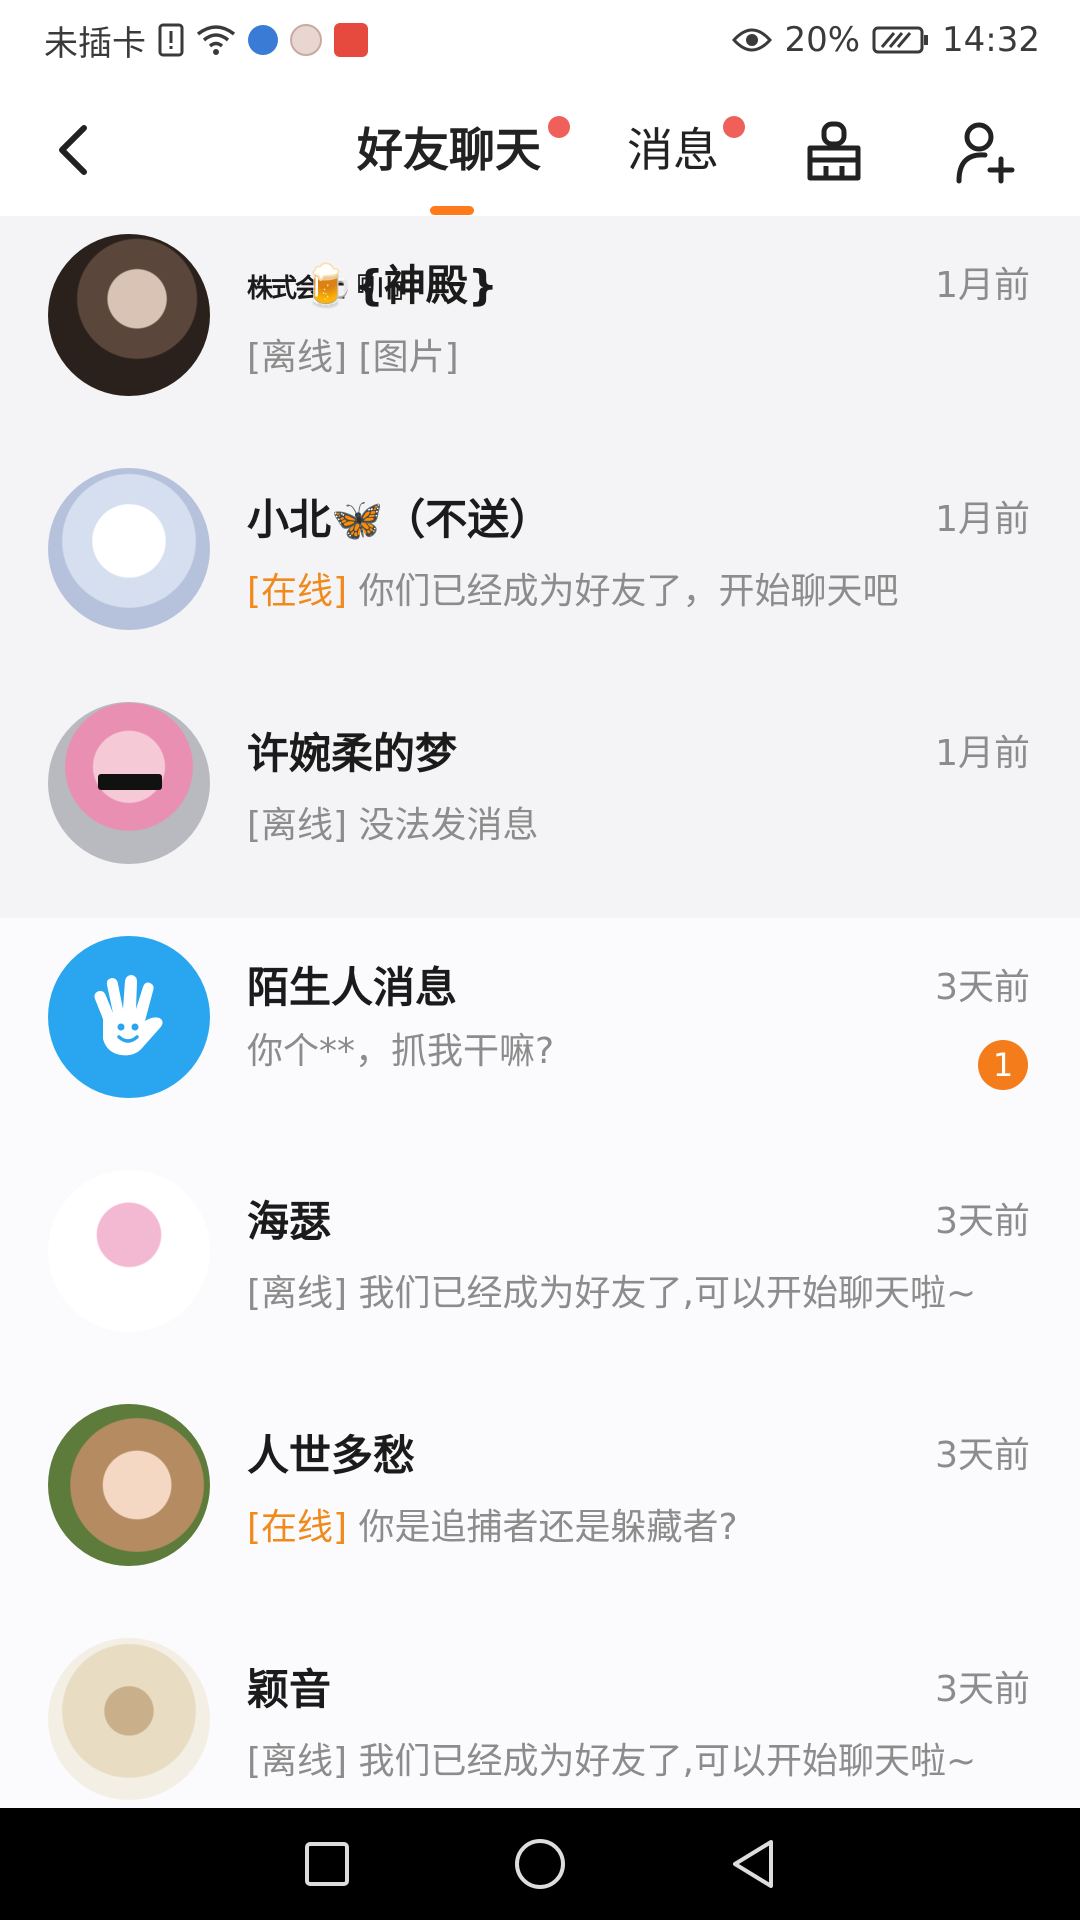 This screenshot has height=1920, width=1080. Describe the element at coordinates (401, 1051) in the screenshot. I see `preview-text: 你个**，抓我干嘛?` at that location.